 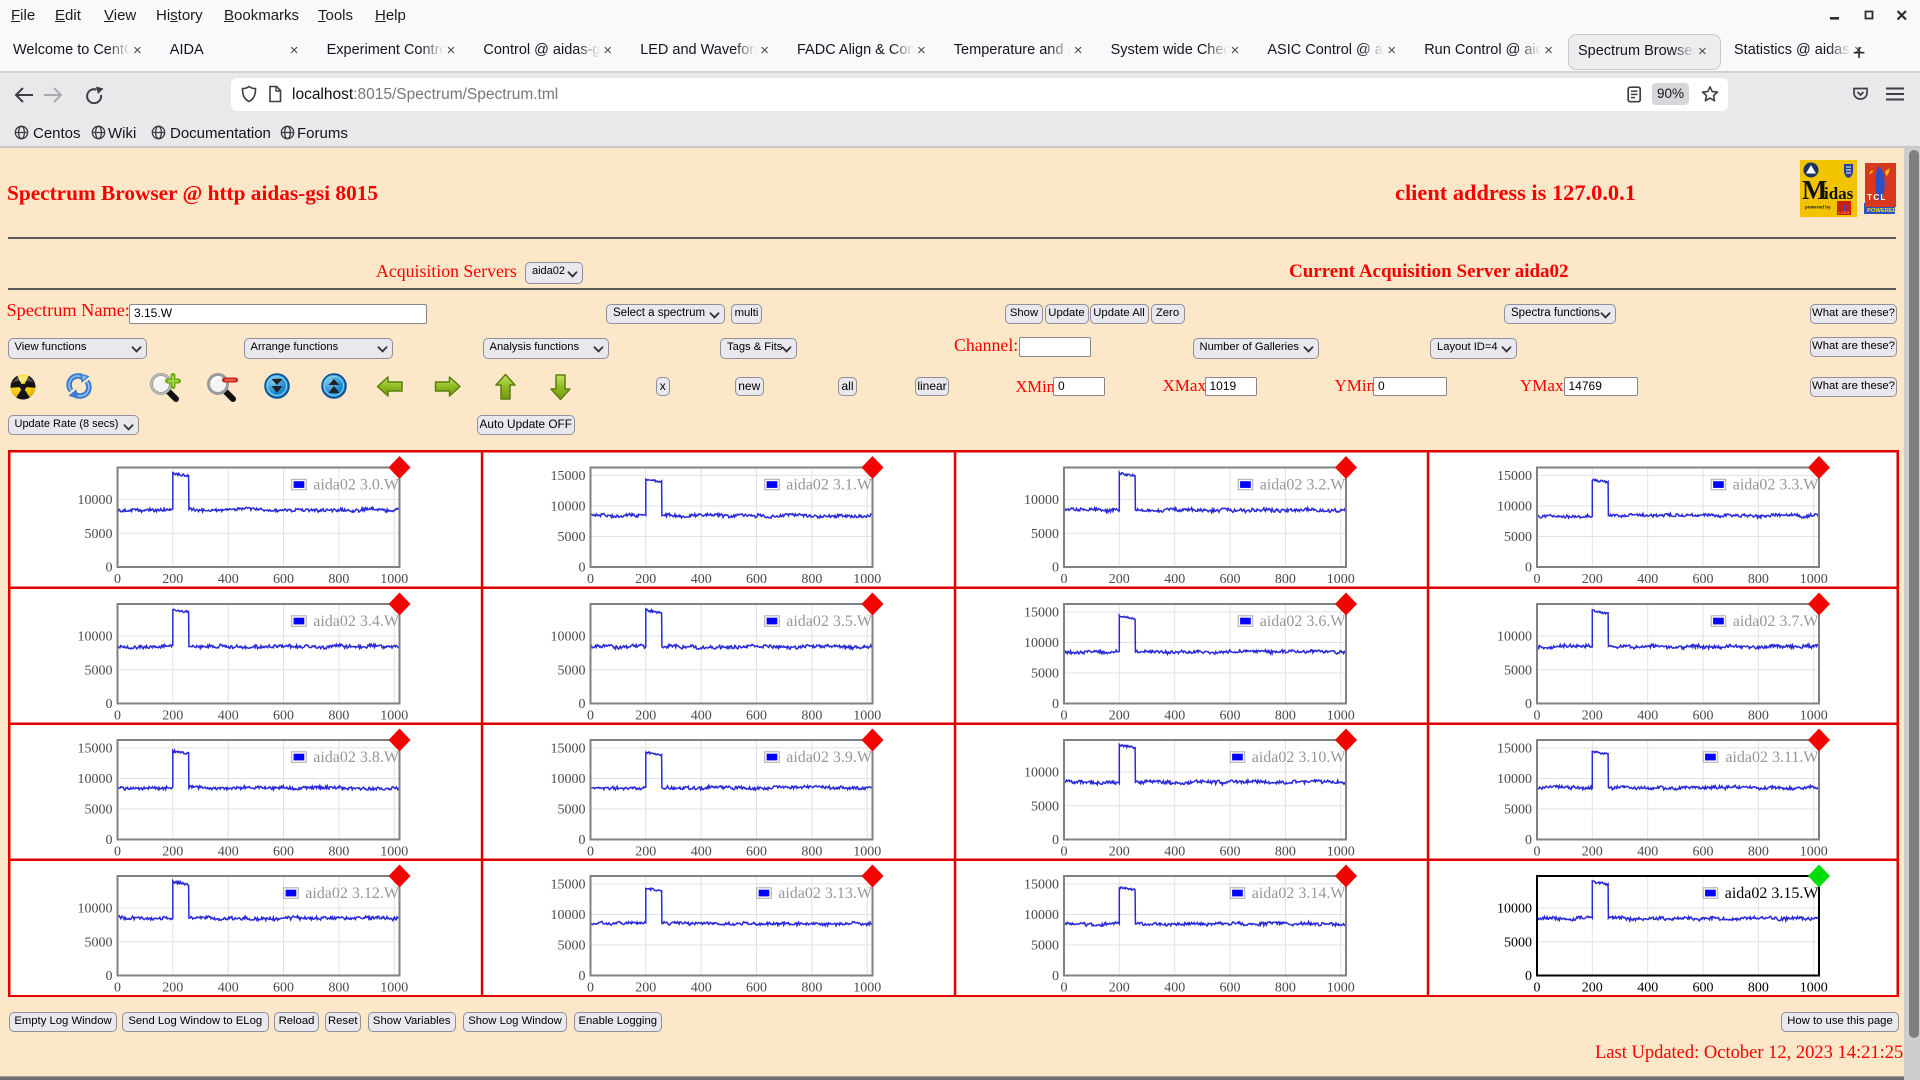 What do you see at coordinates (356, 621) in the screenshot?
I see `svg-text: aida02 3.4.W` at bounding box center [356, 621].